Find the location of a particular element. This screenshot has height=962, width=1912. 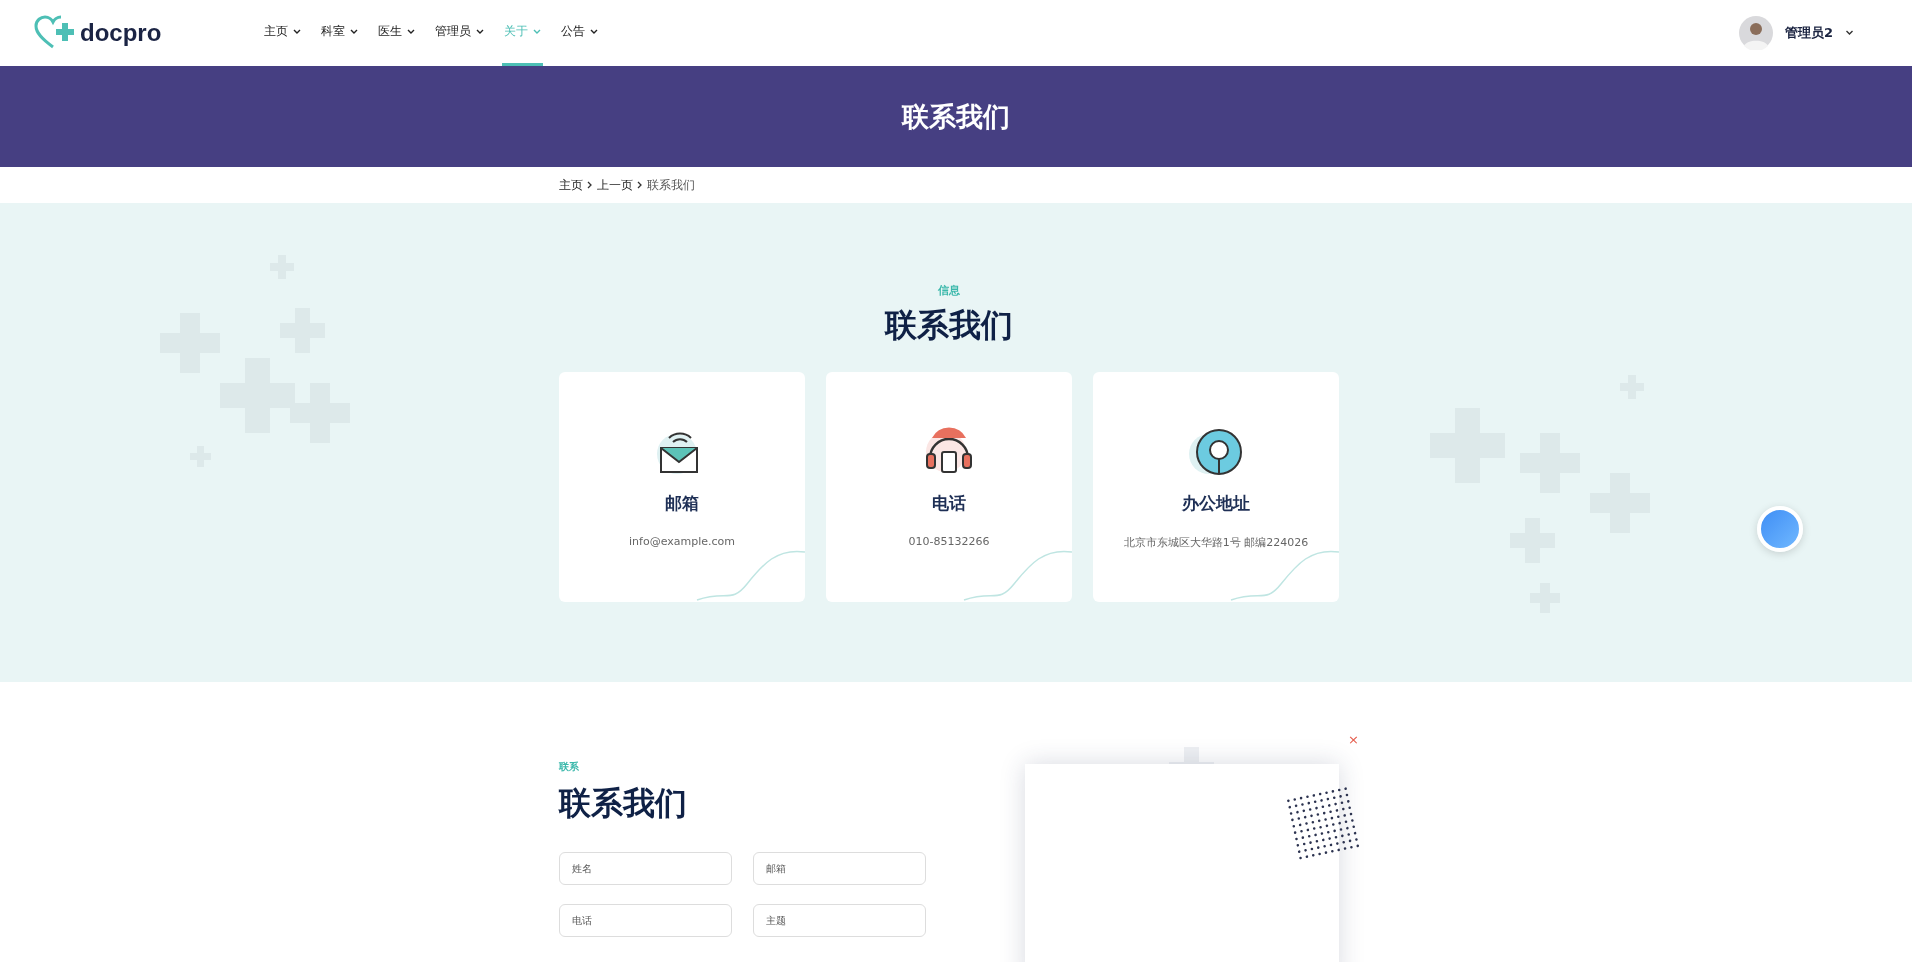

card-text: 010-85132266 is located at coordinates (949, 541).